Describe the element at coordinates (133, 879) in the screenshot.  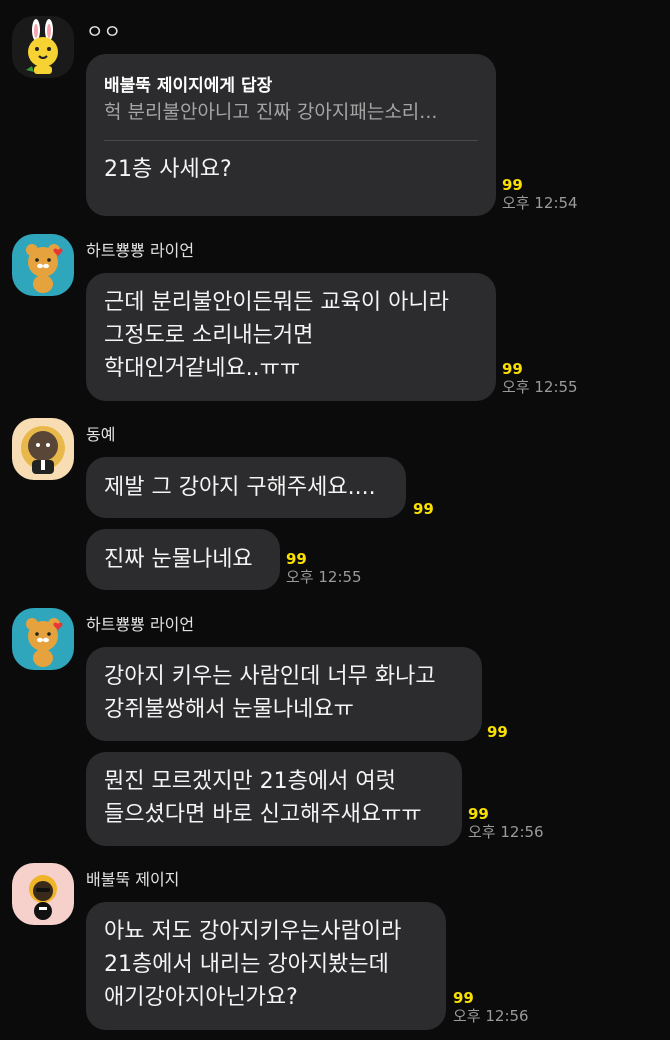
I see `sender-name: 배불뚝 제이지` at that location.